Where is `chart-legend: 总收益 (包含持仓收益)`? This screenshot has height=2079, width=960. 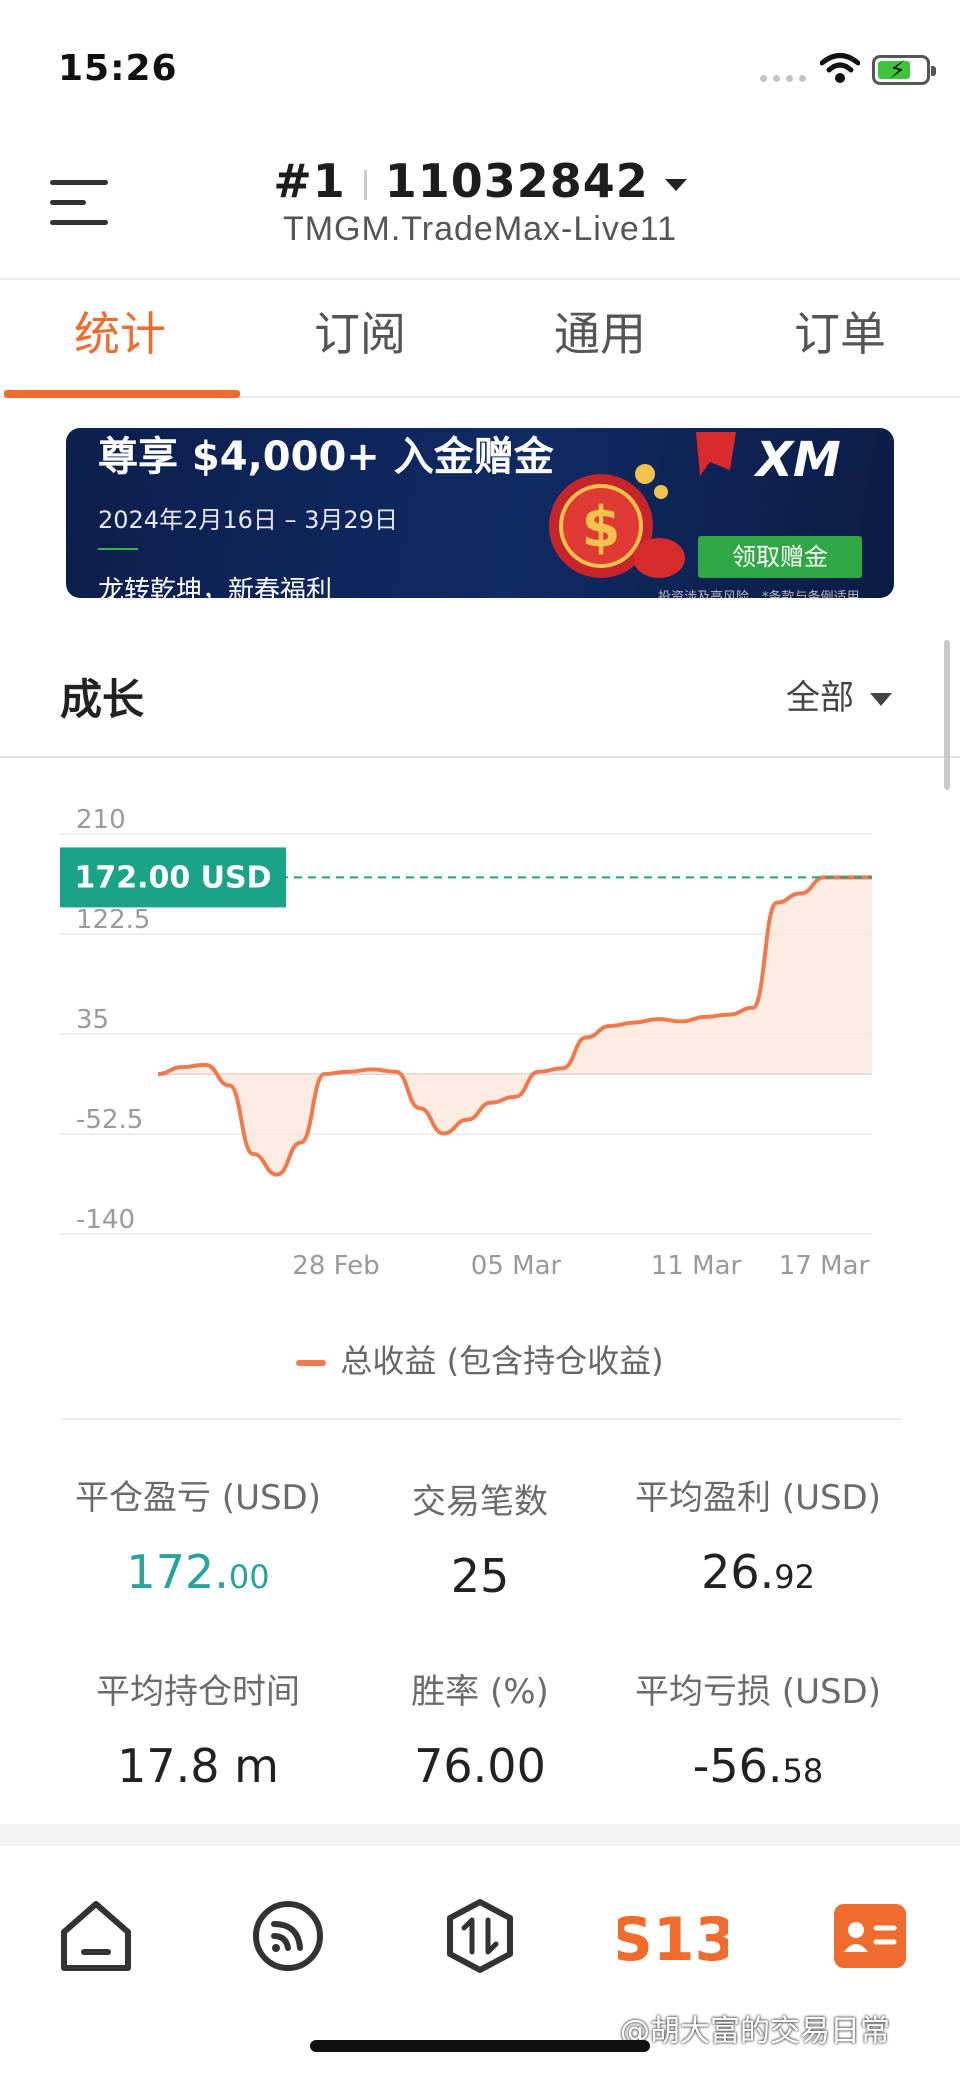
chart-legend: 总收益 (包含持仓收益) is located at coordinates (480, 1359).